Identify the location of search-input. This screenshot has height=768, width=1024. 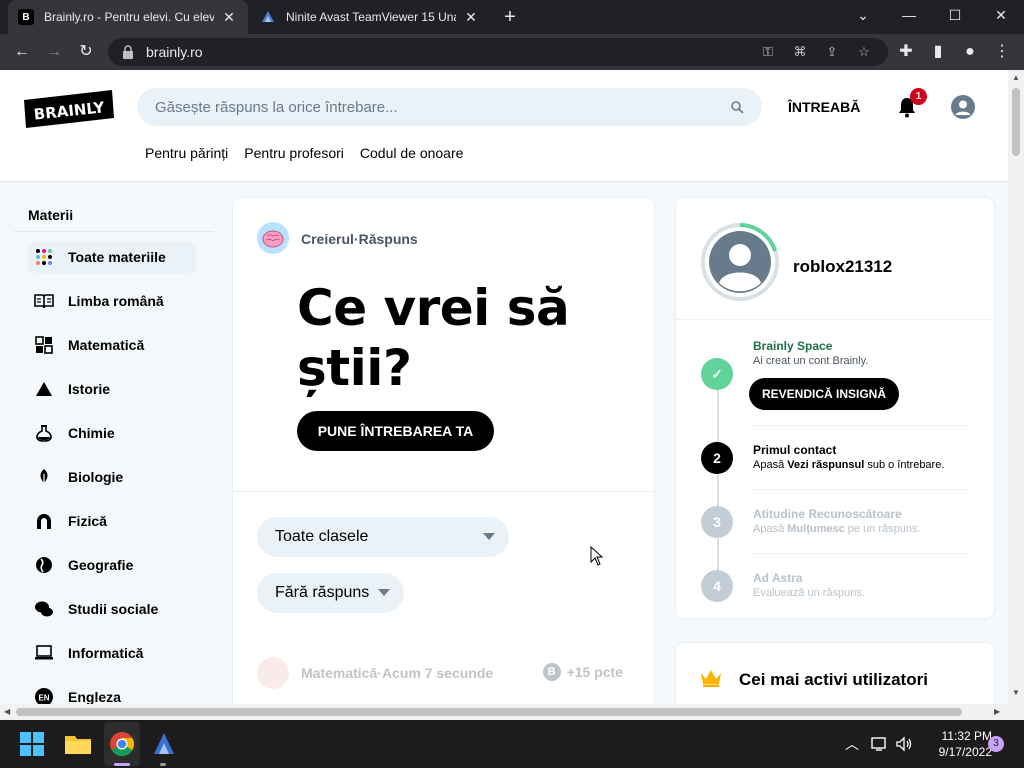
(442, 107).